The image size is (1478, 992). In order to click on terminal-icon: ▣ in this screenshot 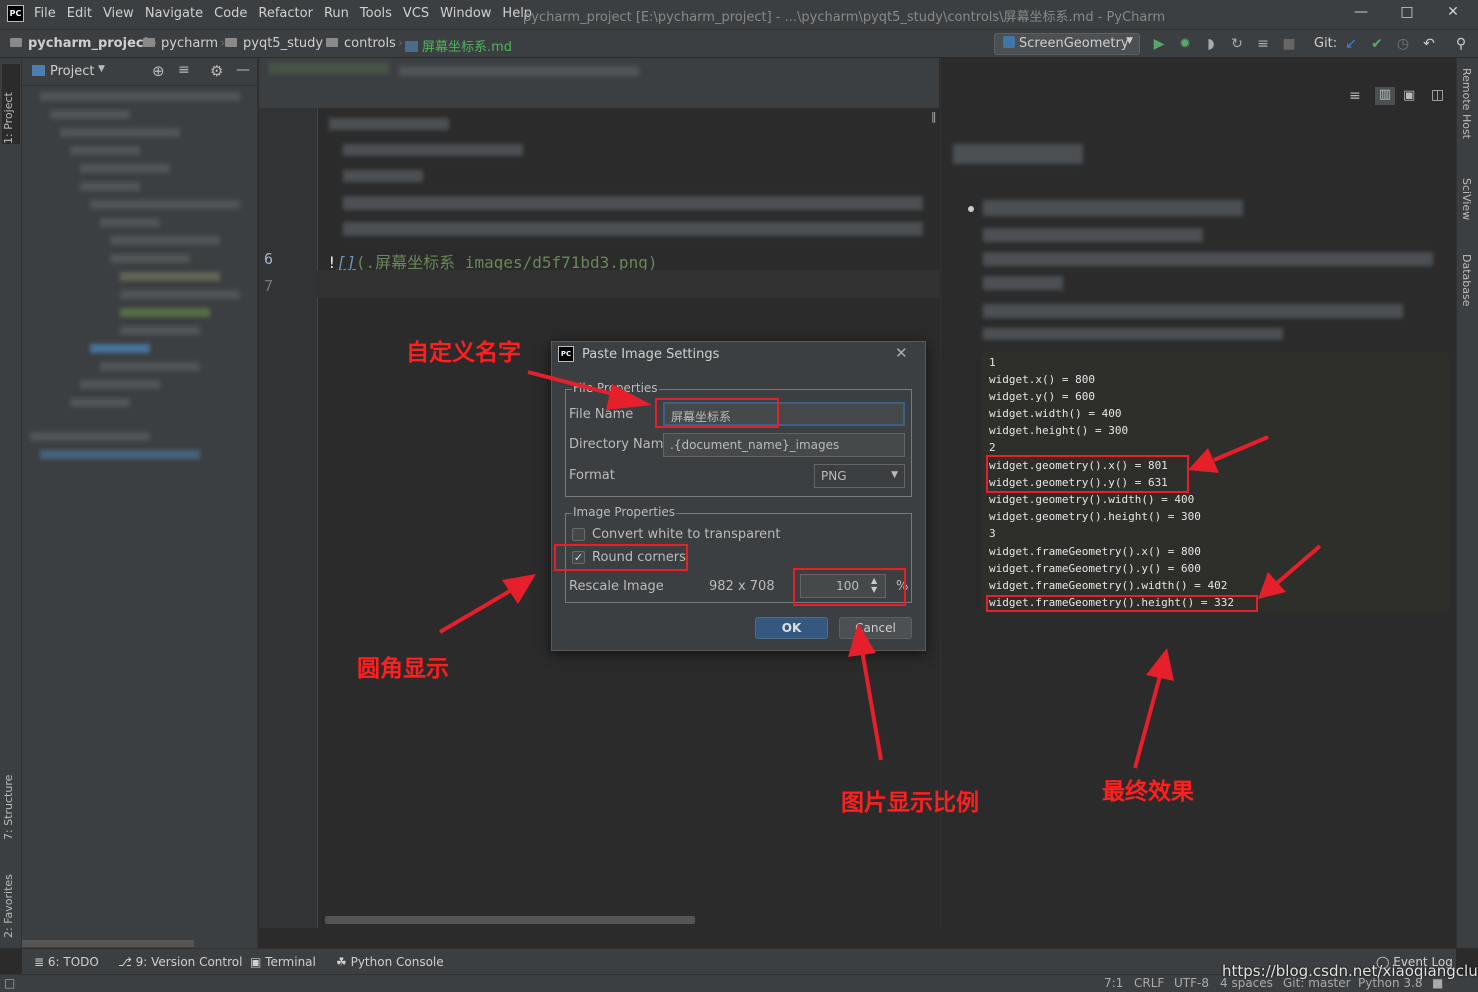, I will do `click(258, 962)`.